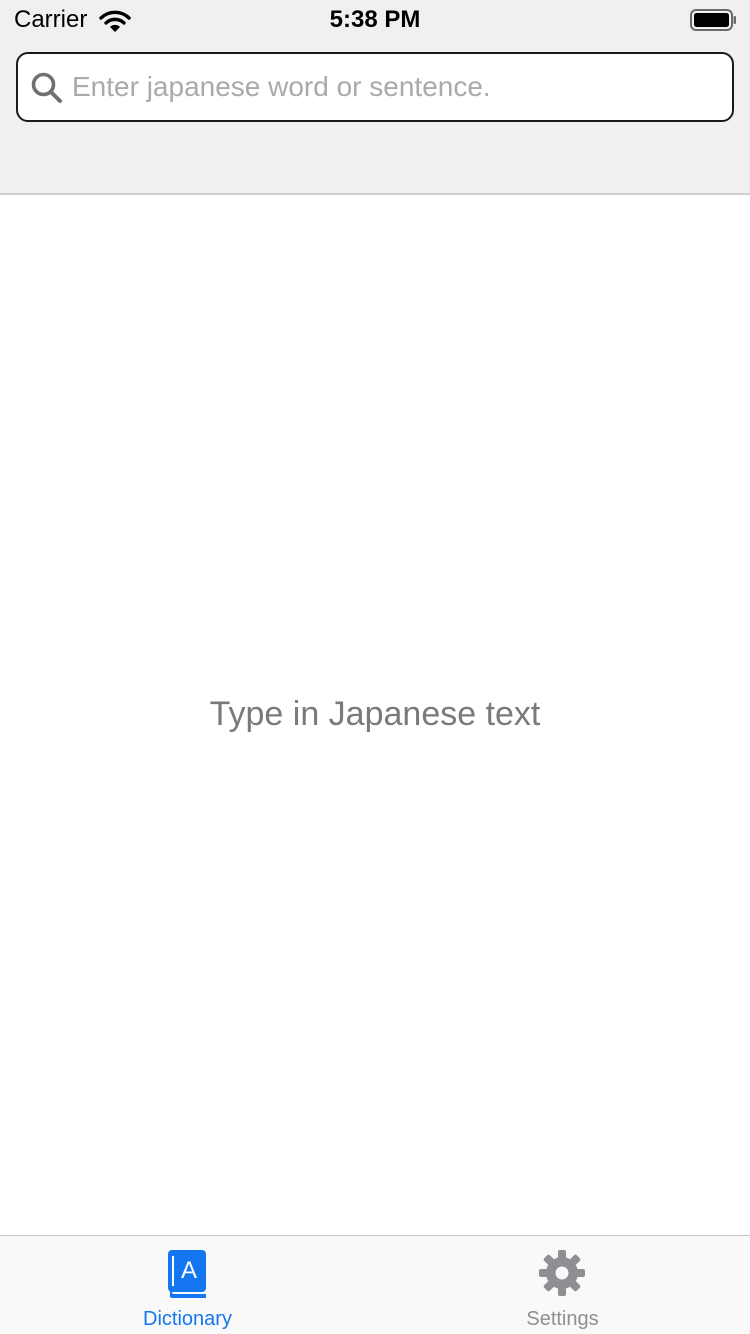 The width and height of the screenshot is (750, 1334). Describe the element at coordinates (375, 714) in the screenshot. I see `empty-state-message: Type in Japanese text` at that location.